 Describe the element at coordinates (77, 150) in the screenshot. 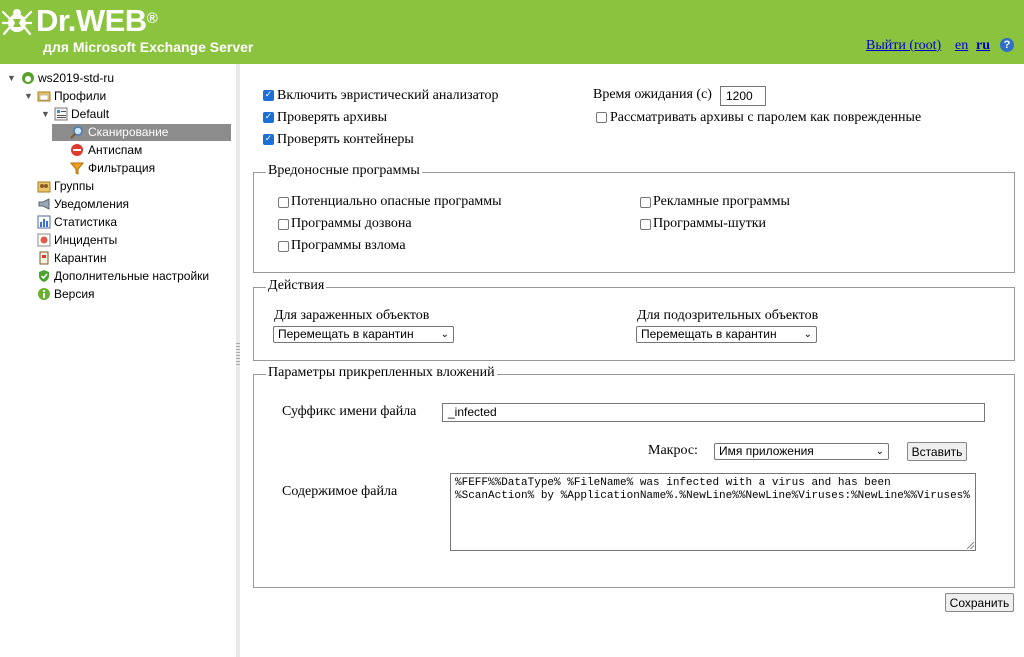

I see `no-entry-icon` at that location.